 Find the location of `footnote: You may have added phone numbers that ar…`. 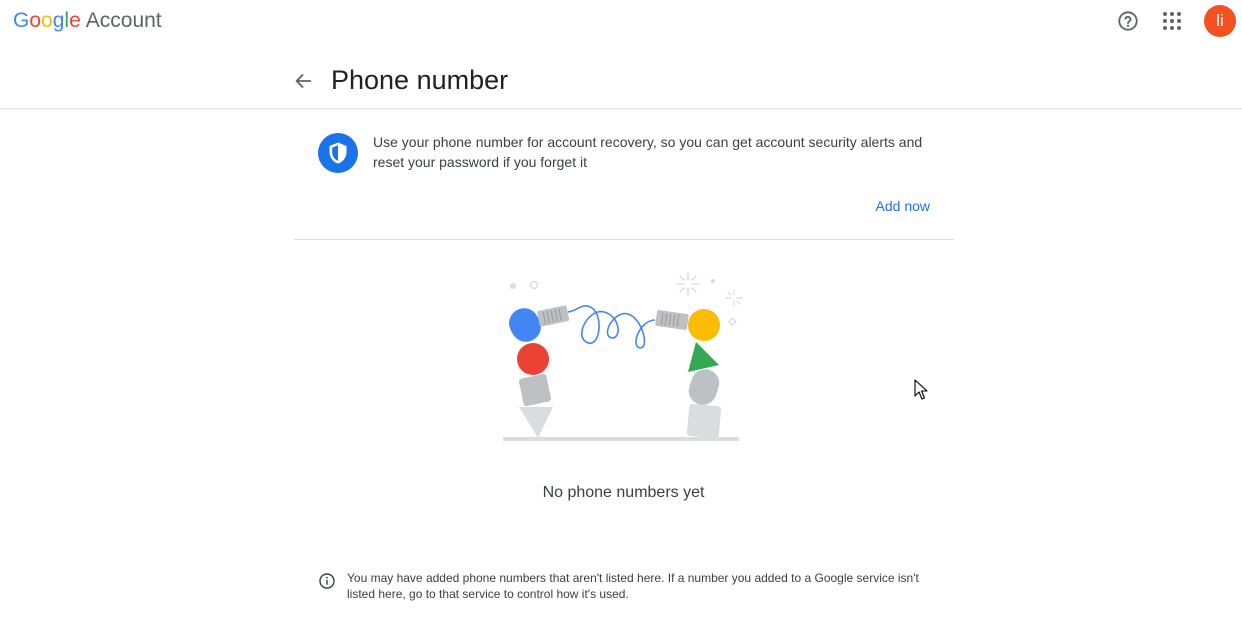

footnote: You may have added phone numbers that ar… is located at coordinates (623, 586).